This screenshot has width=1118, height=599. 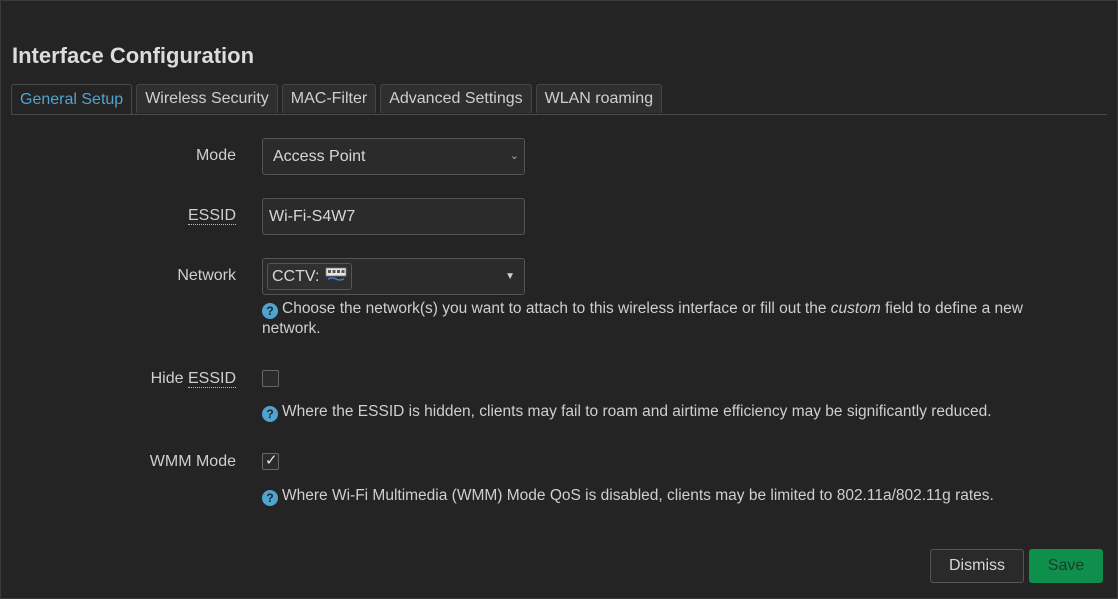 I want to click on chevron-down-icon: ⌄, so click(x=514, y=156).